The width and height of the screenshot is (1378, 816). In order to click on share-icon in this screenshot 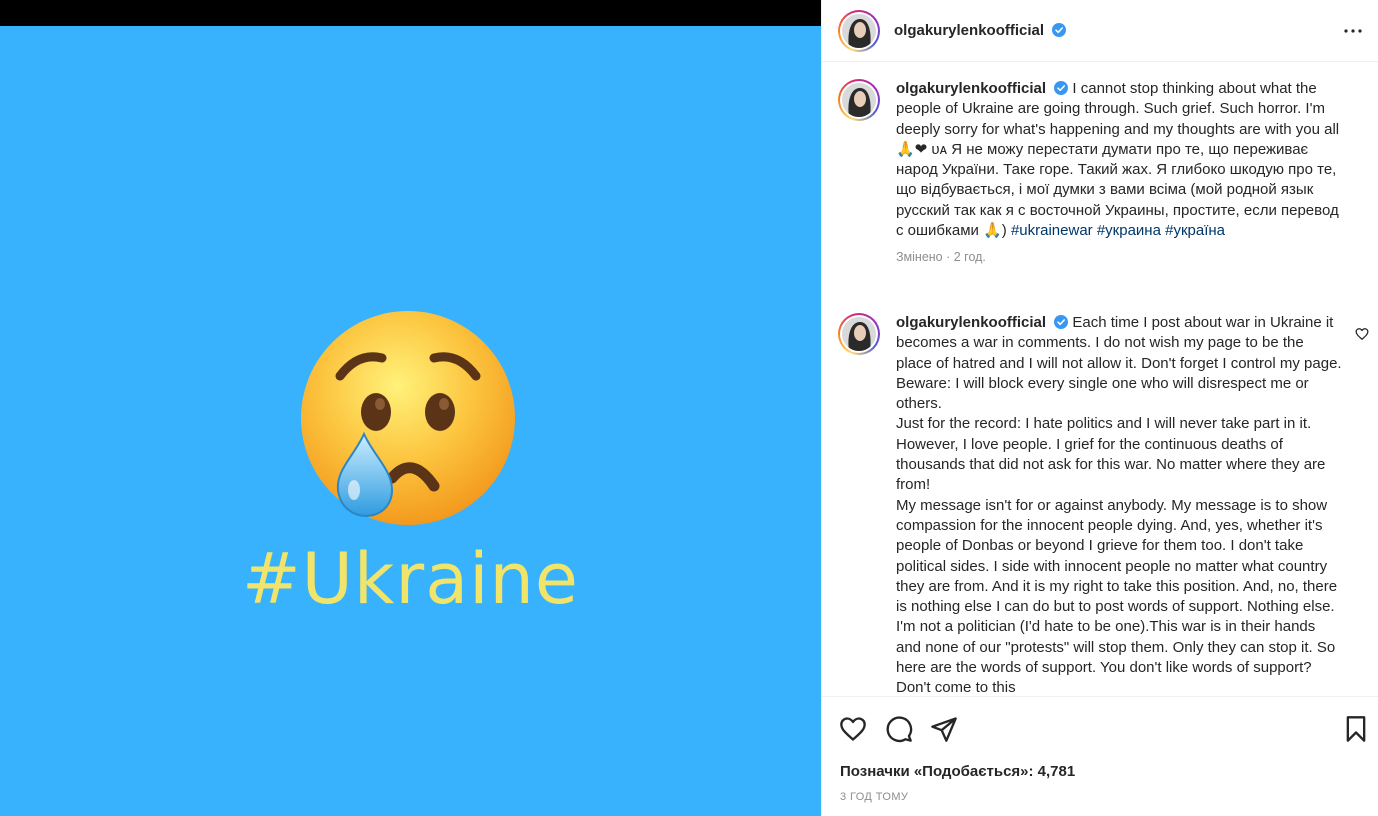, I will do `click(944, 729)`.